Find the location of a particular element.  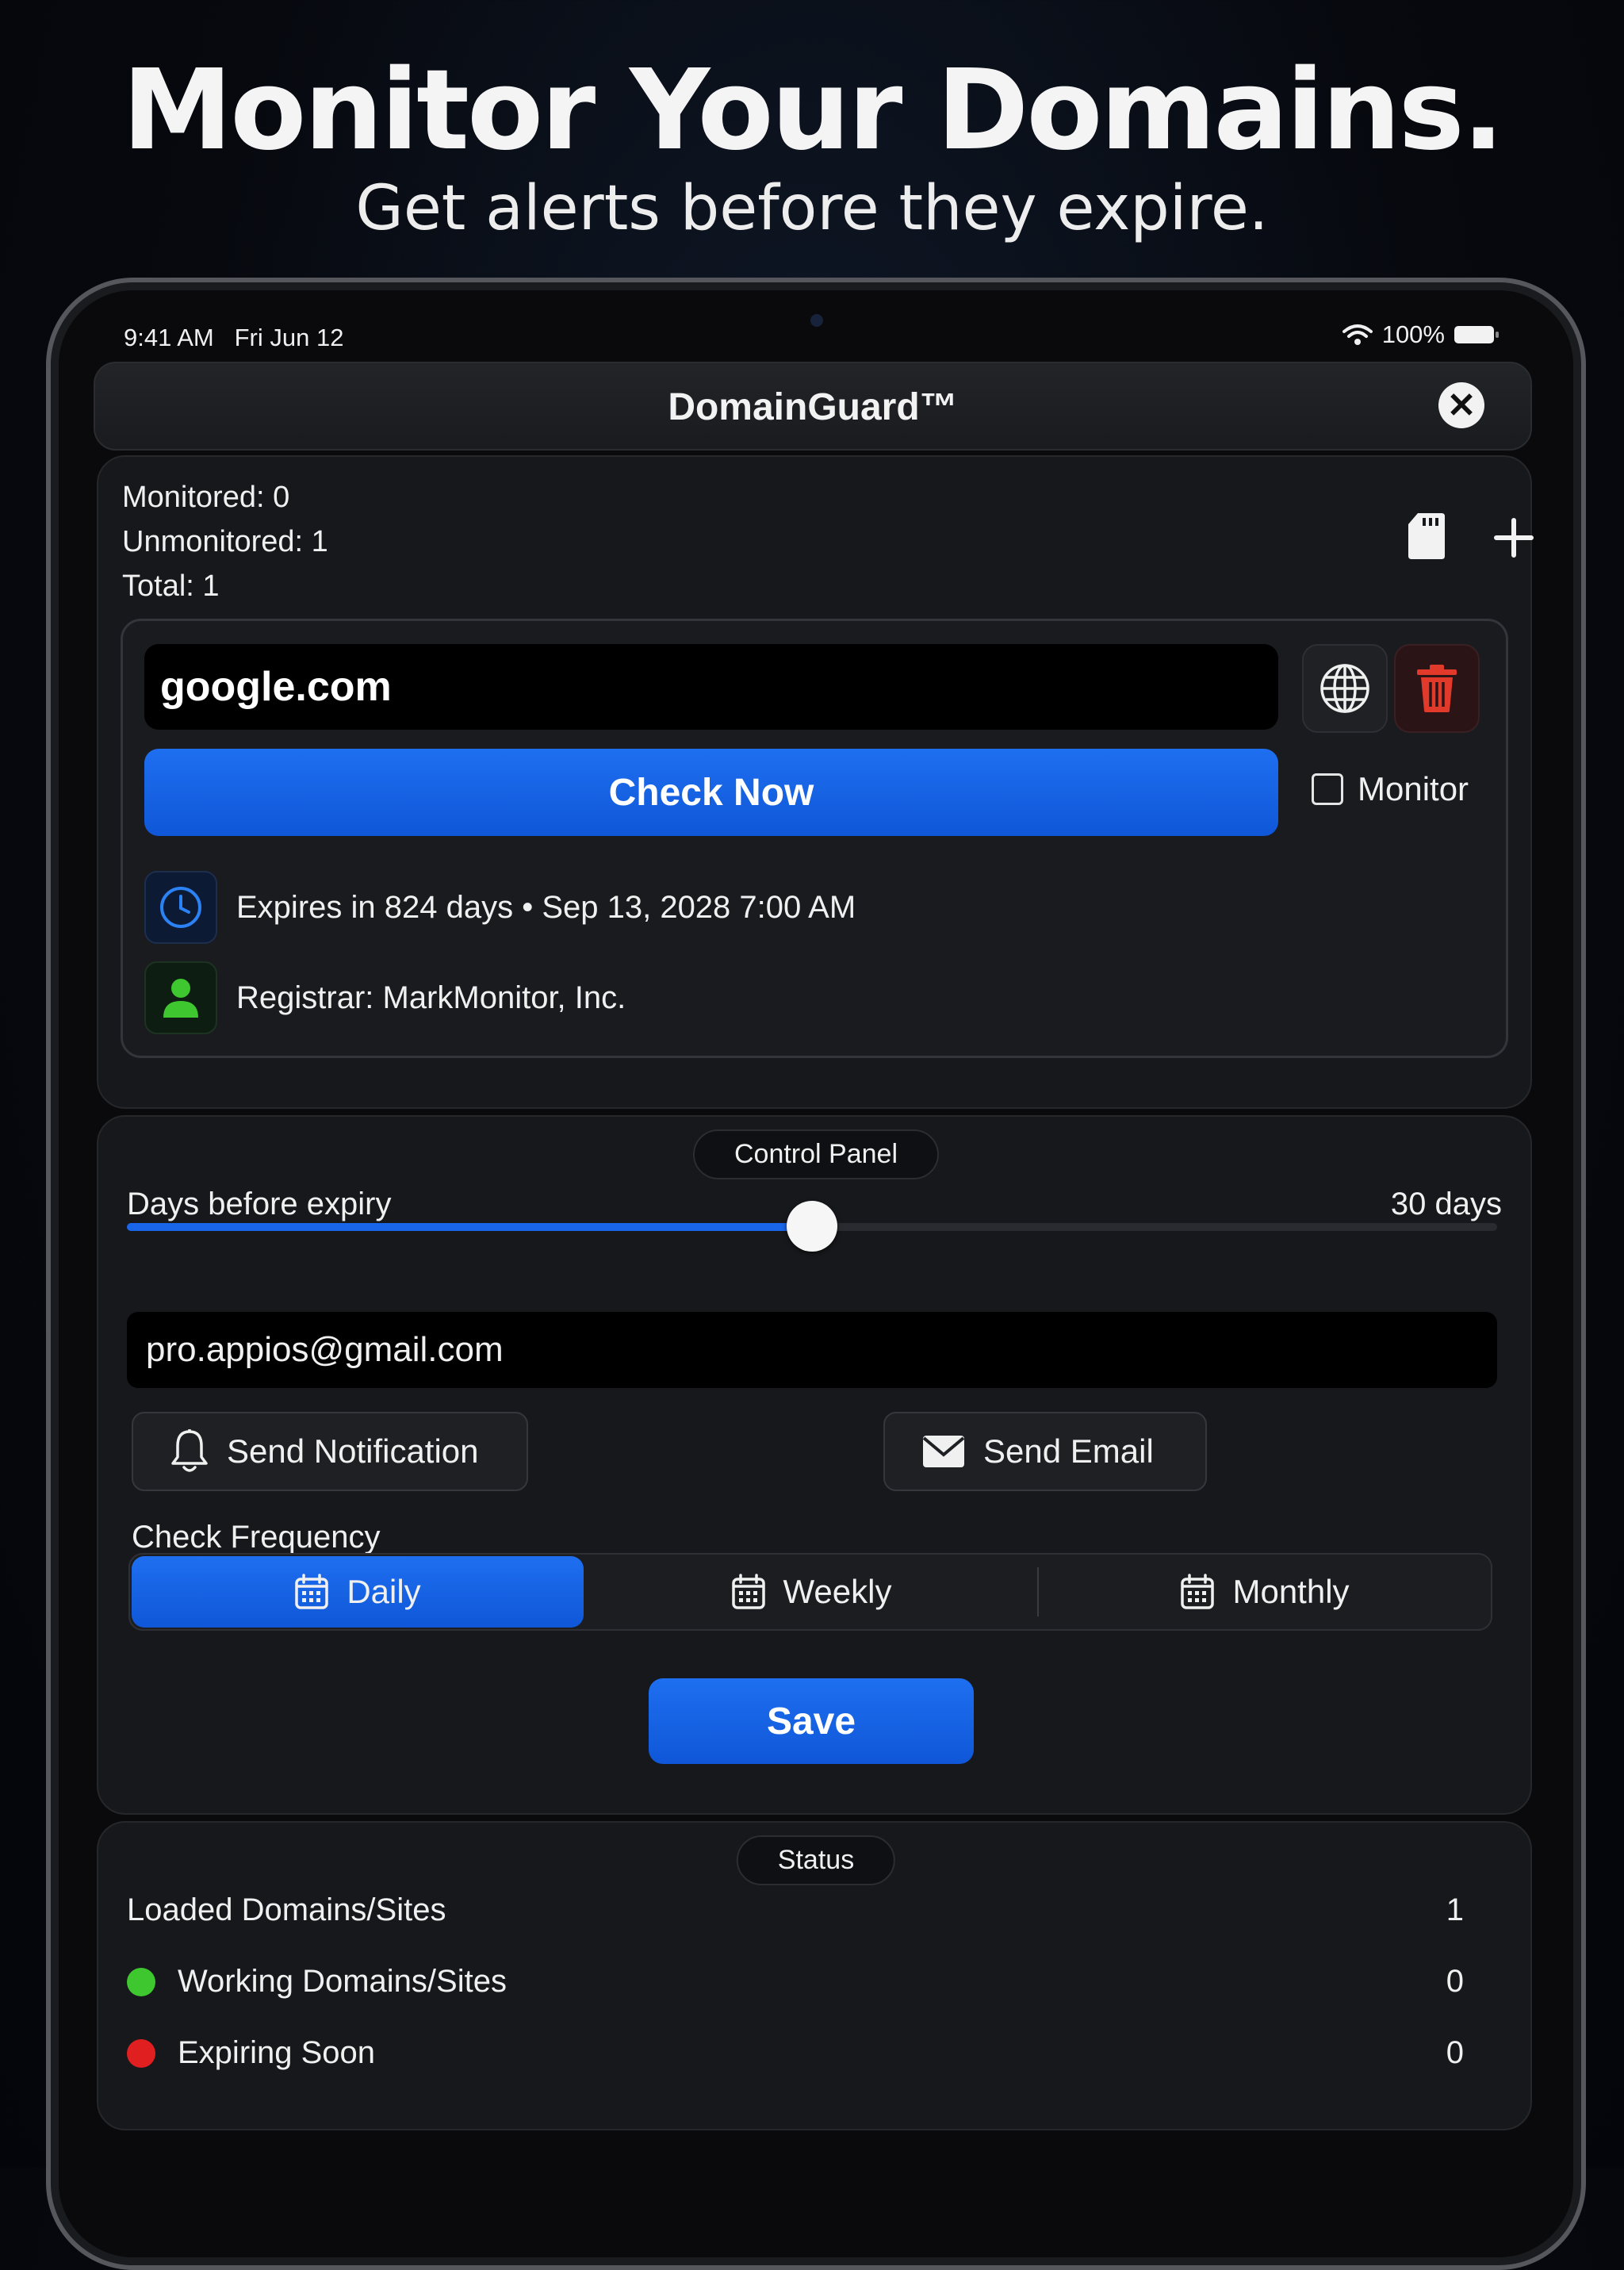

monitored-count: Monitored: 0 is located at coordinates (206, 497).